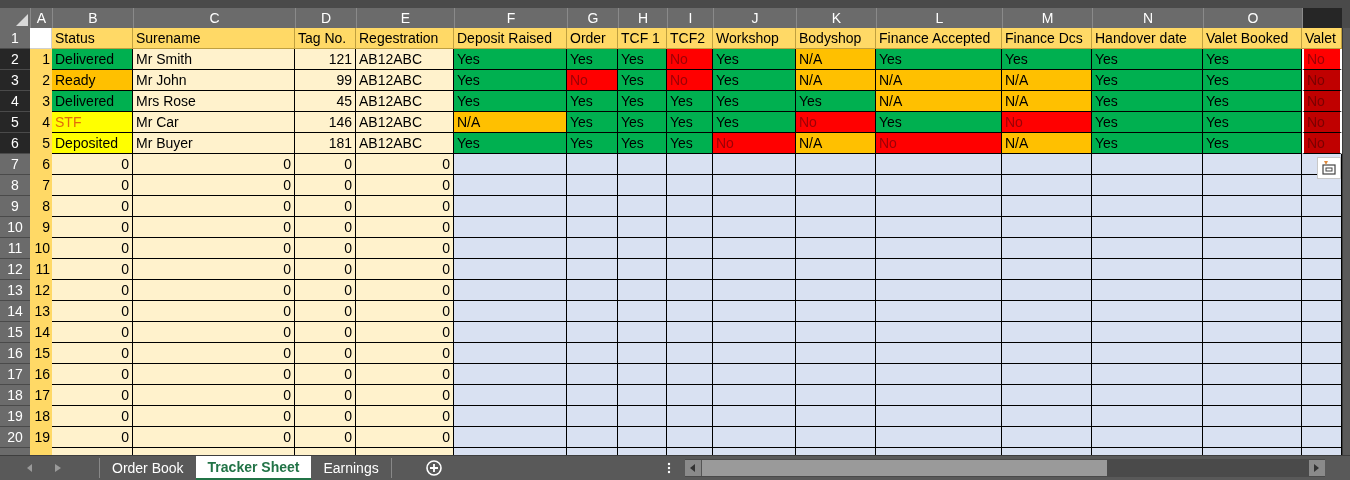  Describe the element at coordinates (1322, 18) in the screenshot. I see `column-letter` at that location.